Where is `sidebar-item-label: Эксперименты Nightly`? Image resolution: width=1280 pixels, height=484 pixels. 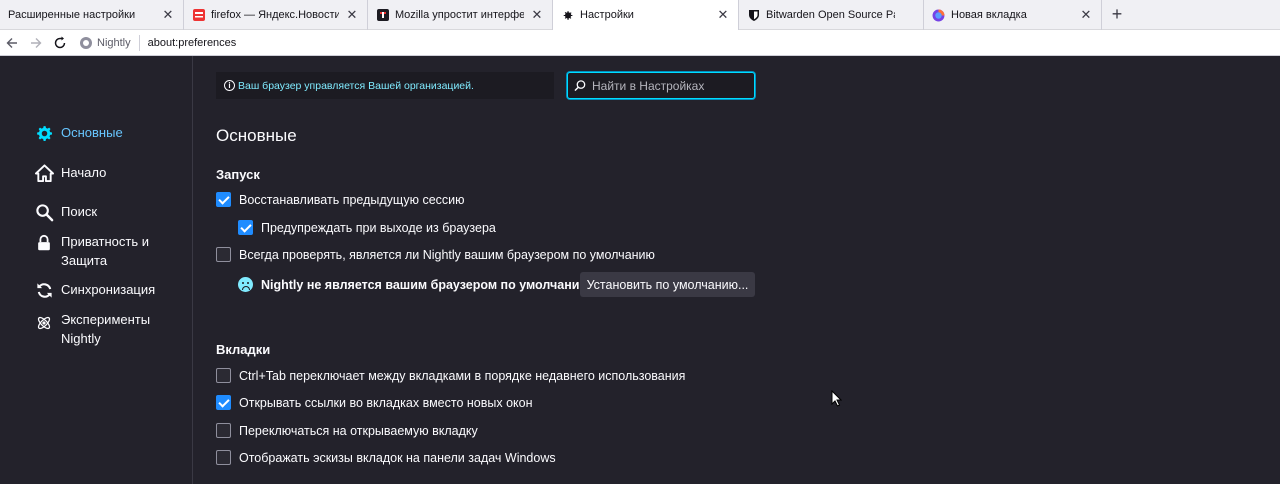
sidebar-item-label: Эксперименты Nightly is located at coordinates (106, 329).